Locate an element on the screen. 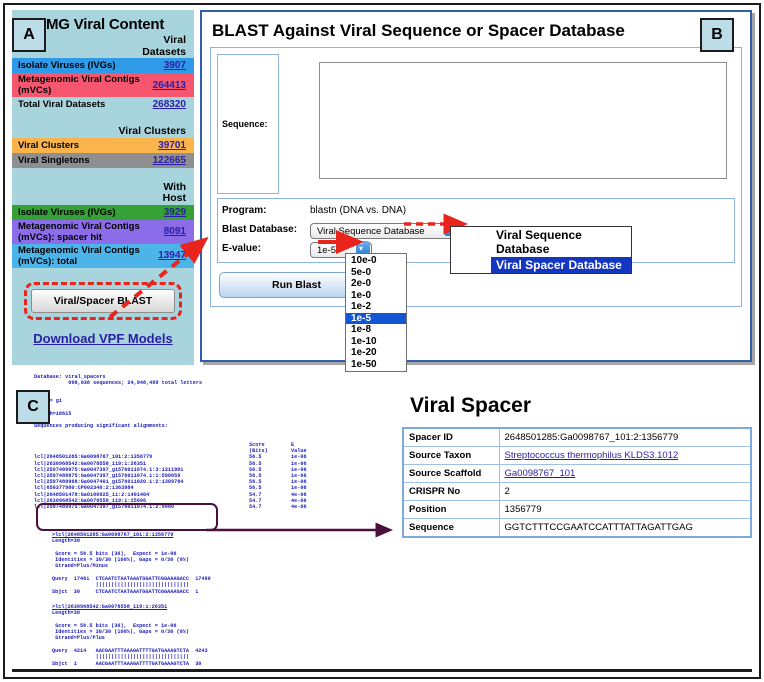 This screenshot has width=764, height=682. spacer-field-value: Streptococcus thermophilus KLDS3.1012 is located at coordinates (625, 455).